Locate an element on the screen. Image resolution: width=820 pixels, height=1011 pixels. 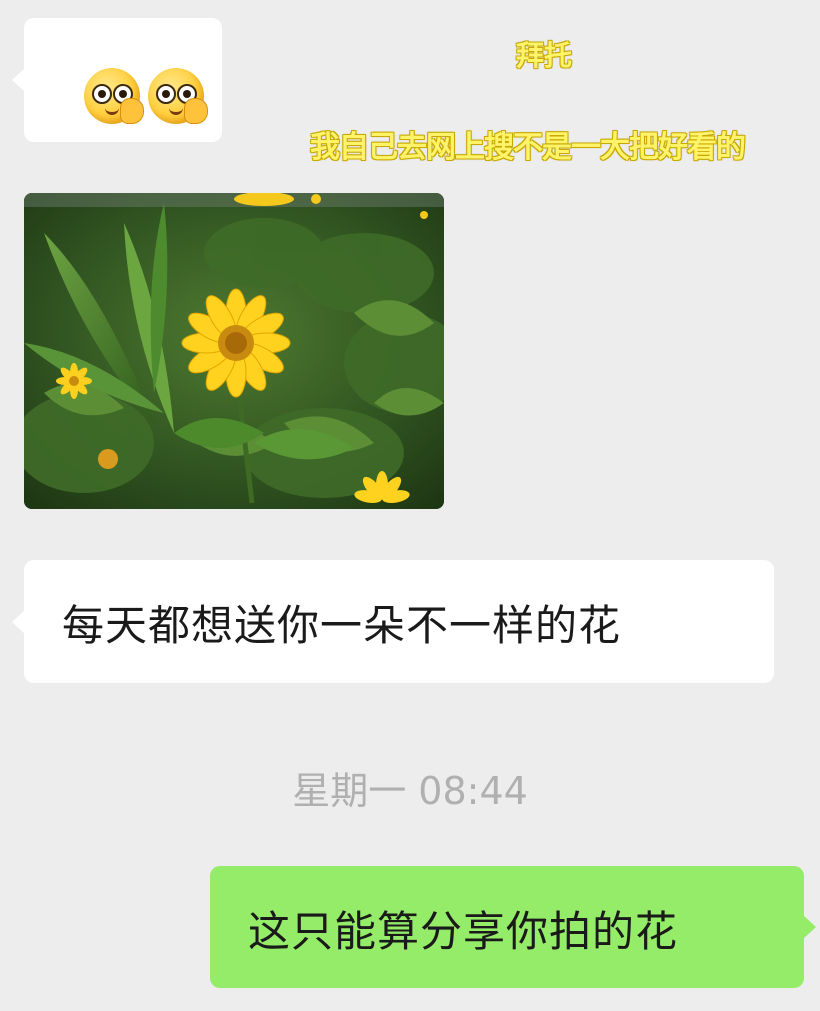
chat-timestamp: 星期一 08:44 is located at coordinates (410, 791).